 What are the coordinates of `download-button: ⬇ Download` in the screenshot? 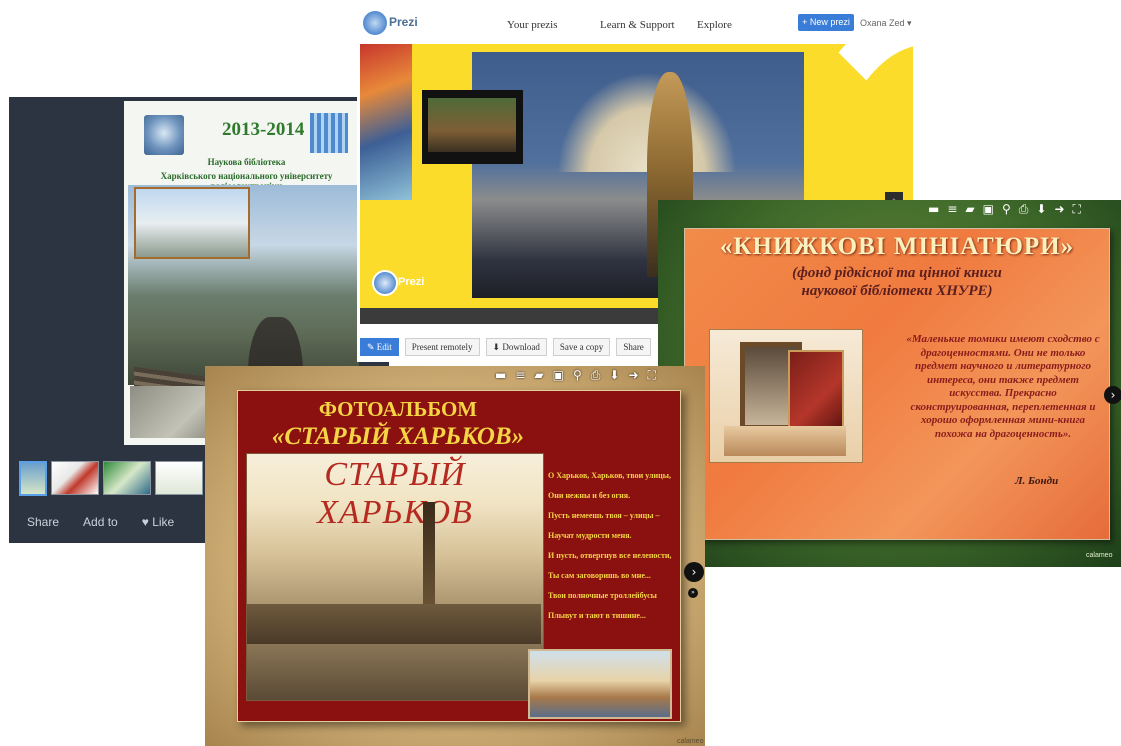 It's located at (516, 347).